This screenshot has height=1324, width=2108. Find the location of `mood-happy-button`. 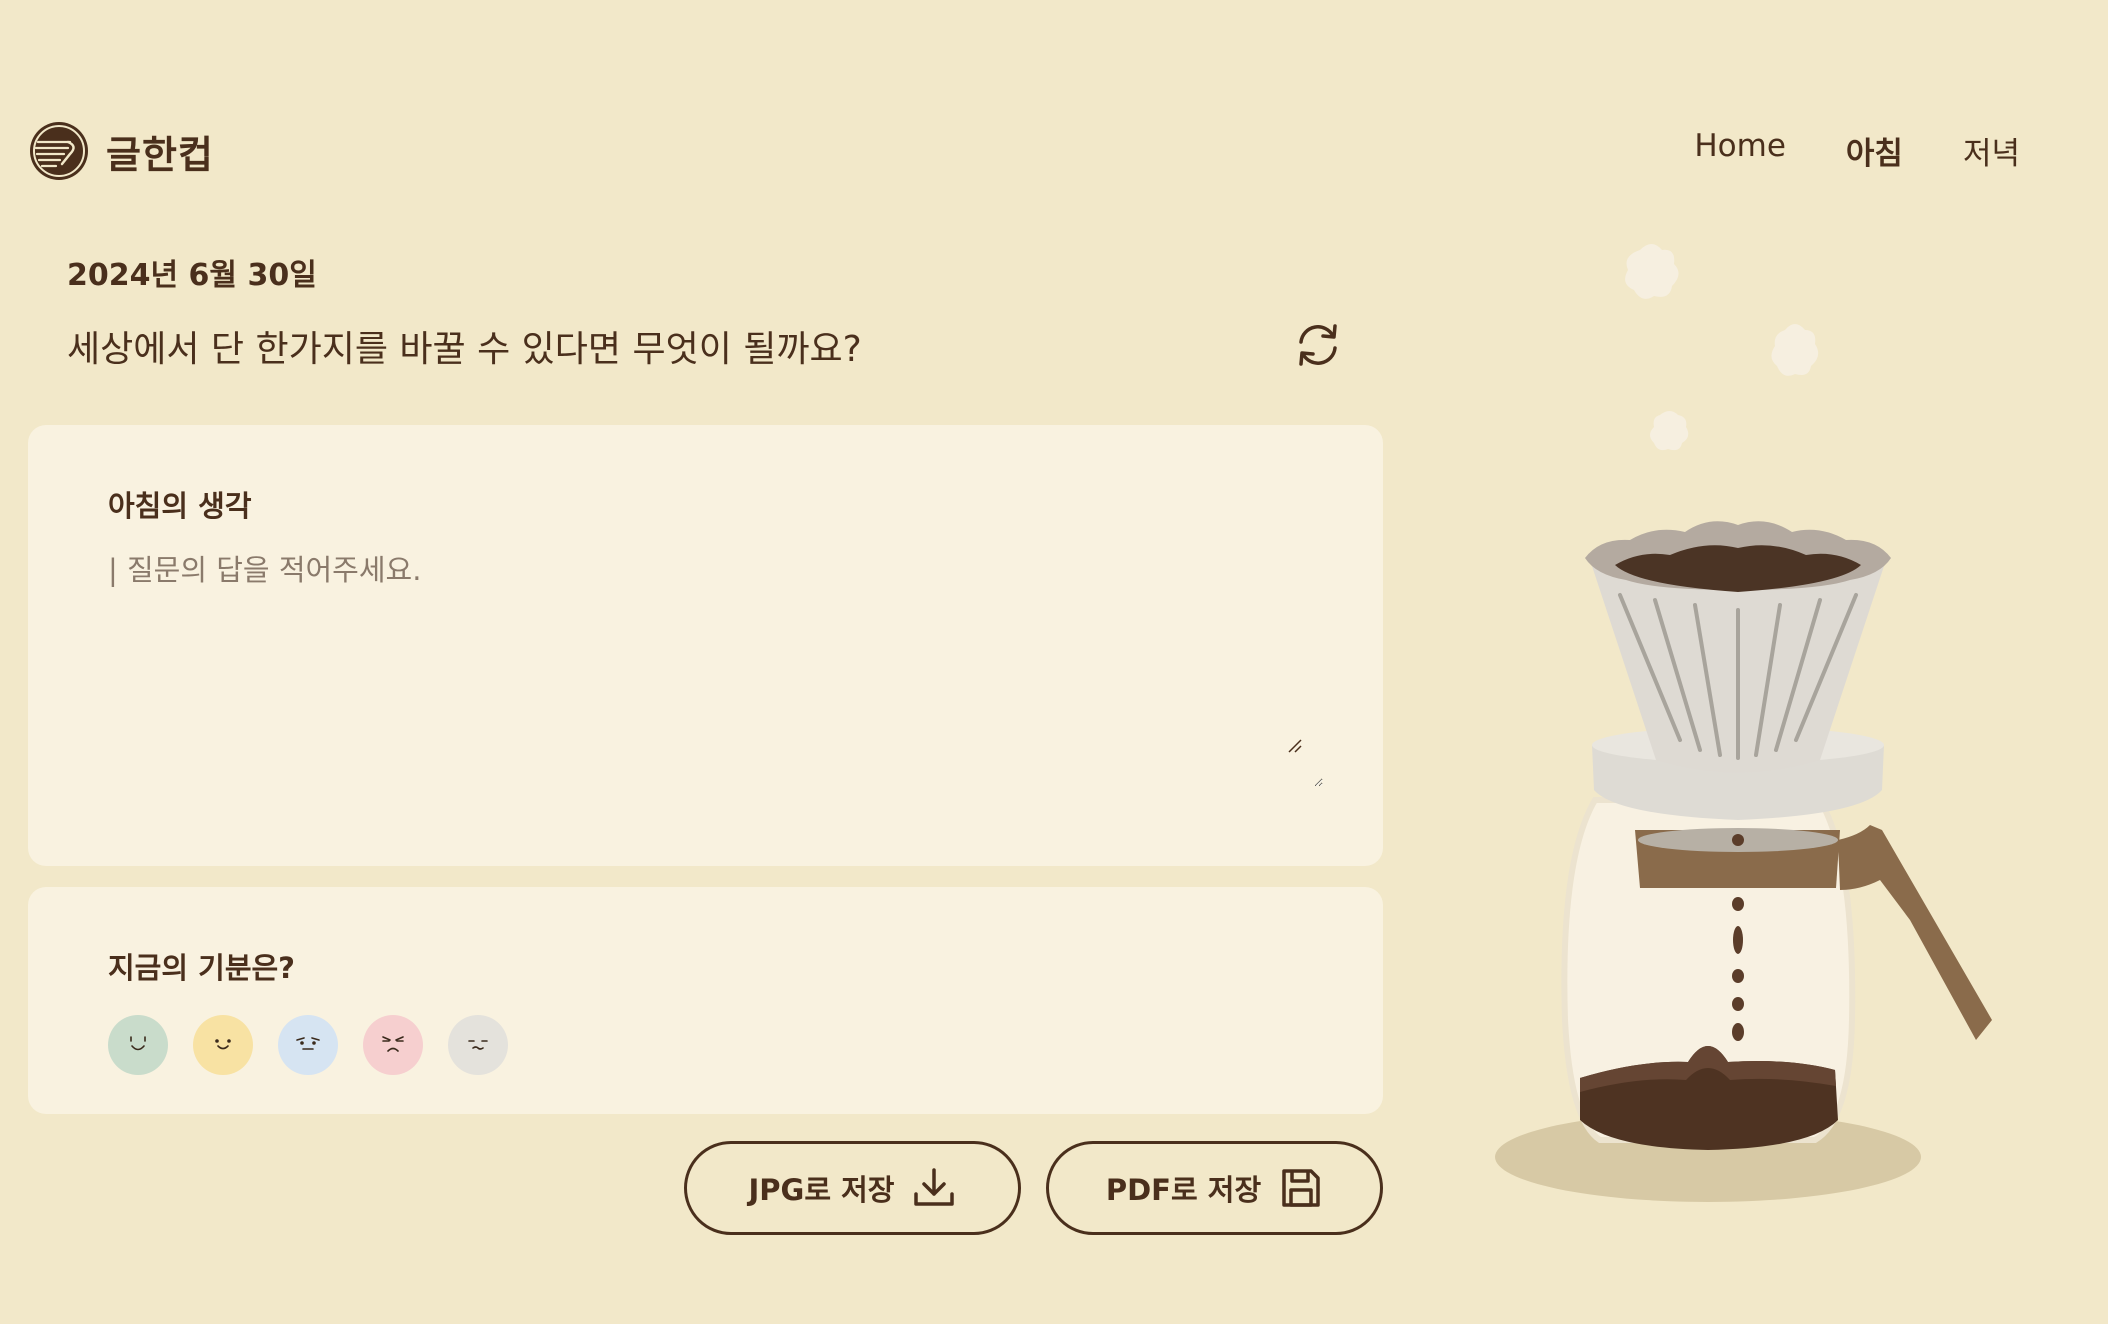

mood-happy-button is located at coordinates (138, 1045).